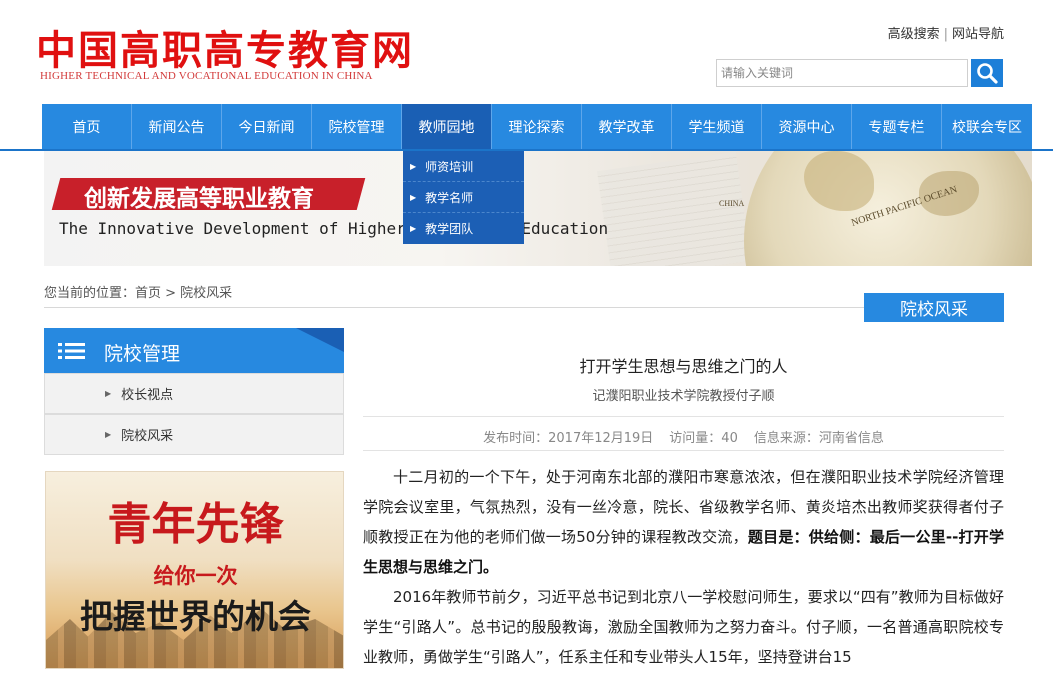 This screenshot has height=681, width=1053. I want to click on nav-item-school-management: 院校管理, so click(357, 126).